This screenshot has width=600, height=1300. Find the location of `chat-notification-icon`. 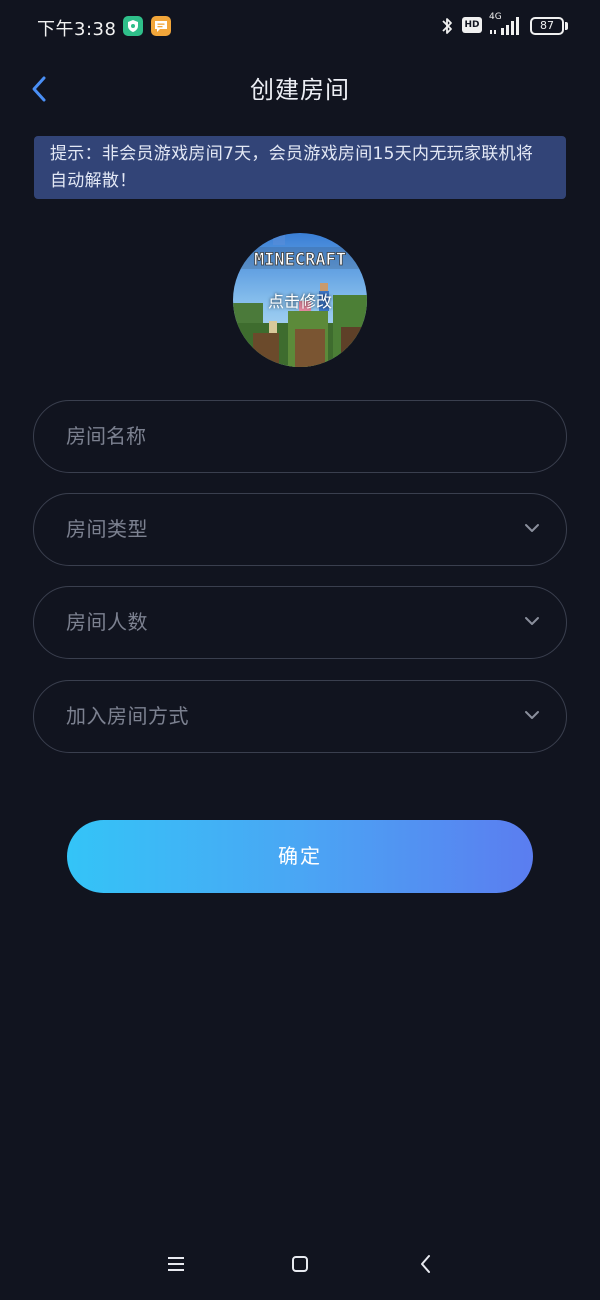

chat-notification-icon is located at coordinates (161, 26).